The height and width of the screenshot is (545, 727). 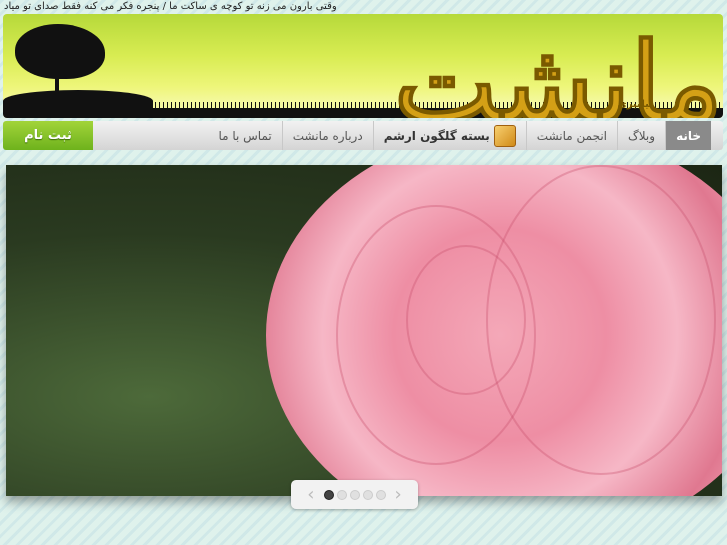 I want to click on nav-package: بسته گلگون ارشم, so click(x=449, y=135).